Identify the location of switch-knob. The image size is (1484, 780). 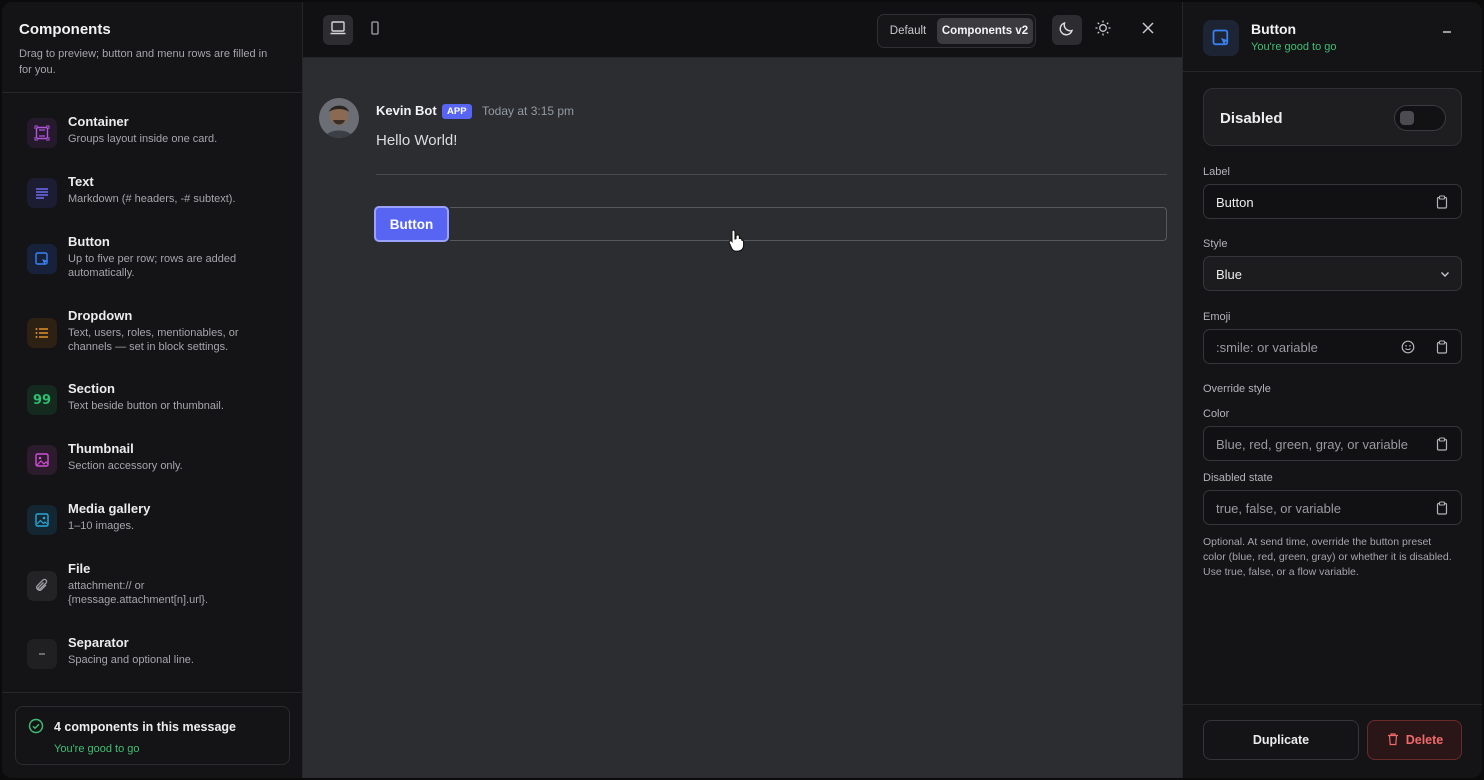
(1407, 118).